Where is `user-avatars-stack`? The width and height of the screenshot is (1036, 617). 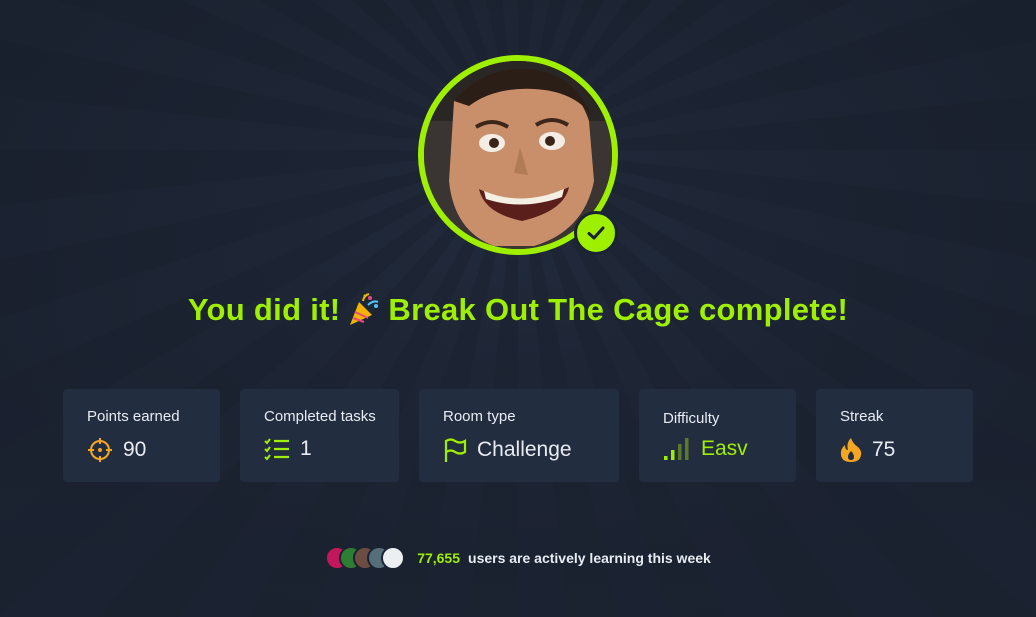
user-avatars-stack is located at coordinates (365, 558).